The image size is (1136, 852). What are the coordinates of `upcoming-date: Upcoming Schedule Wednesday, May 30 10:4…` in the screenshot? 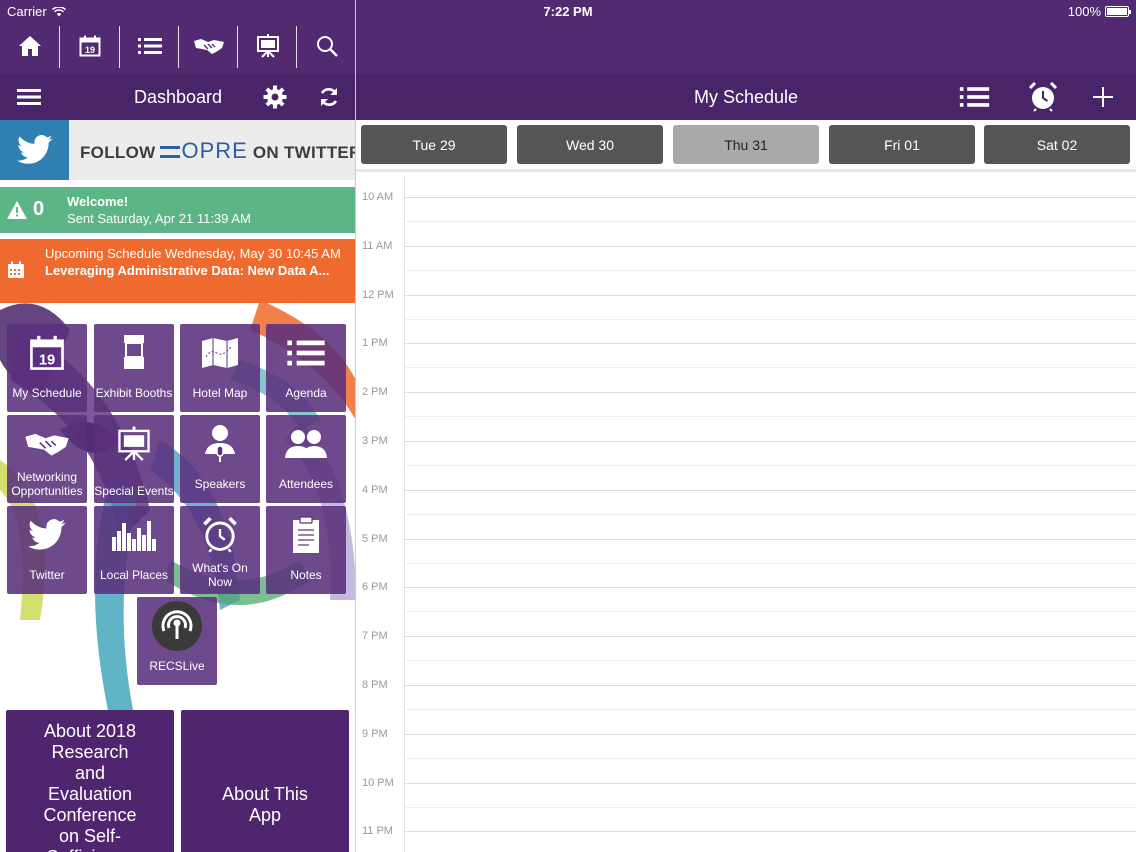 It's located at (193, 253).